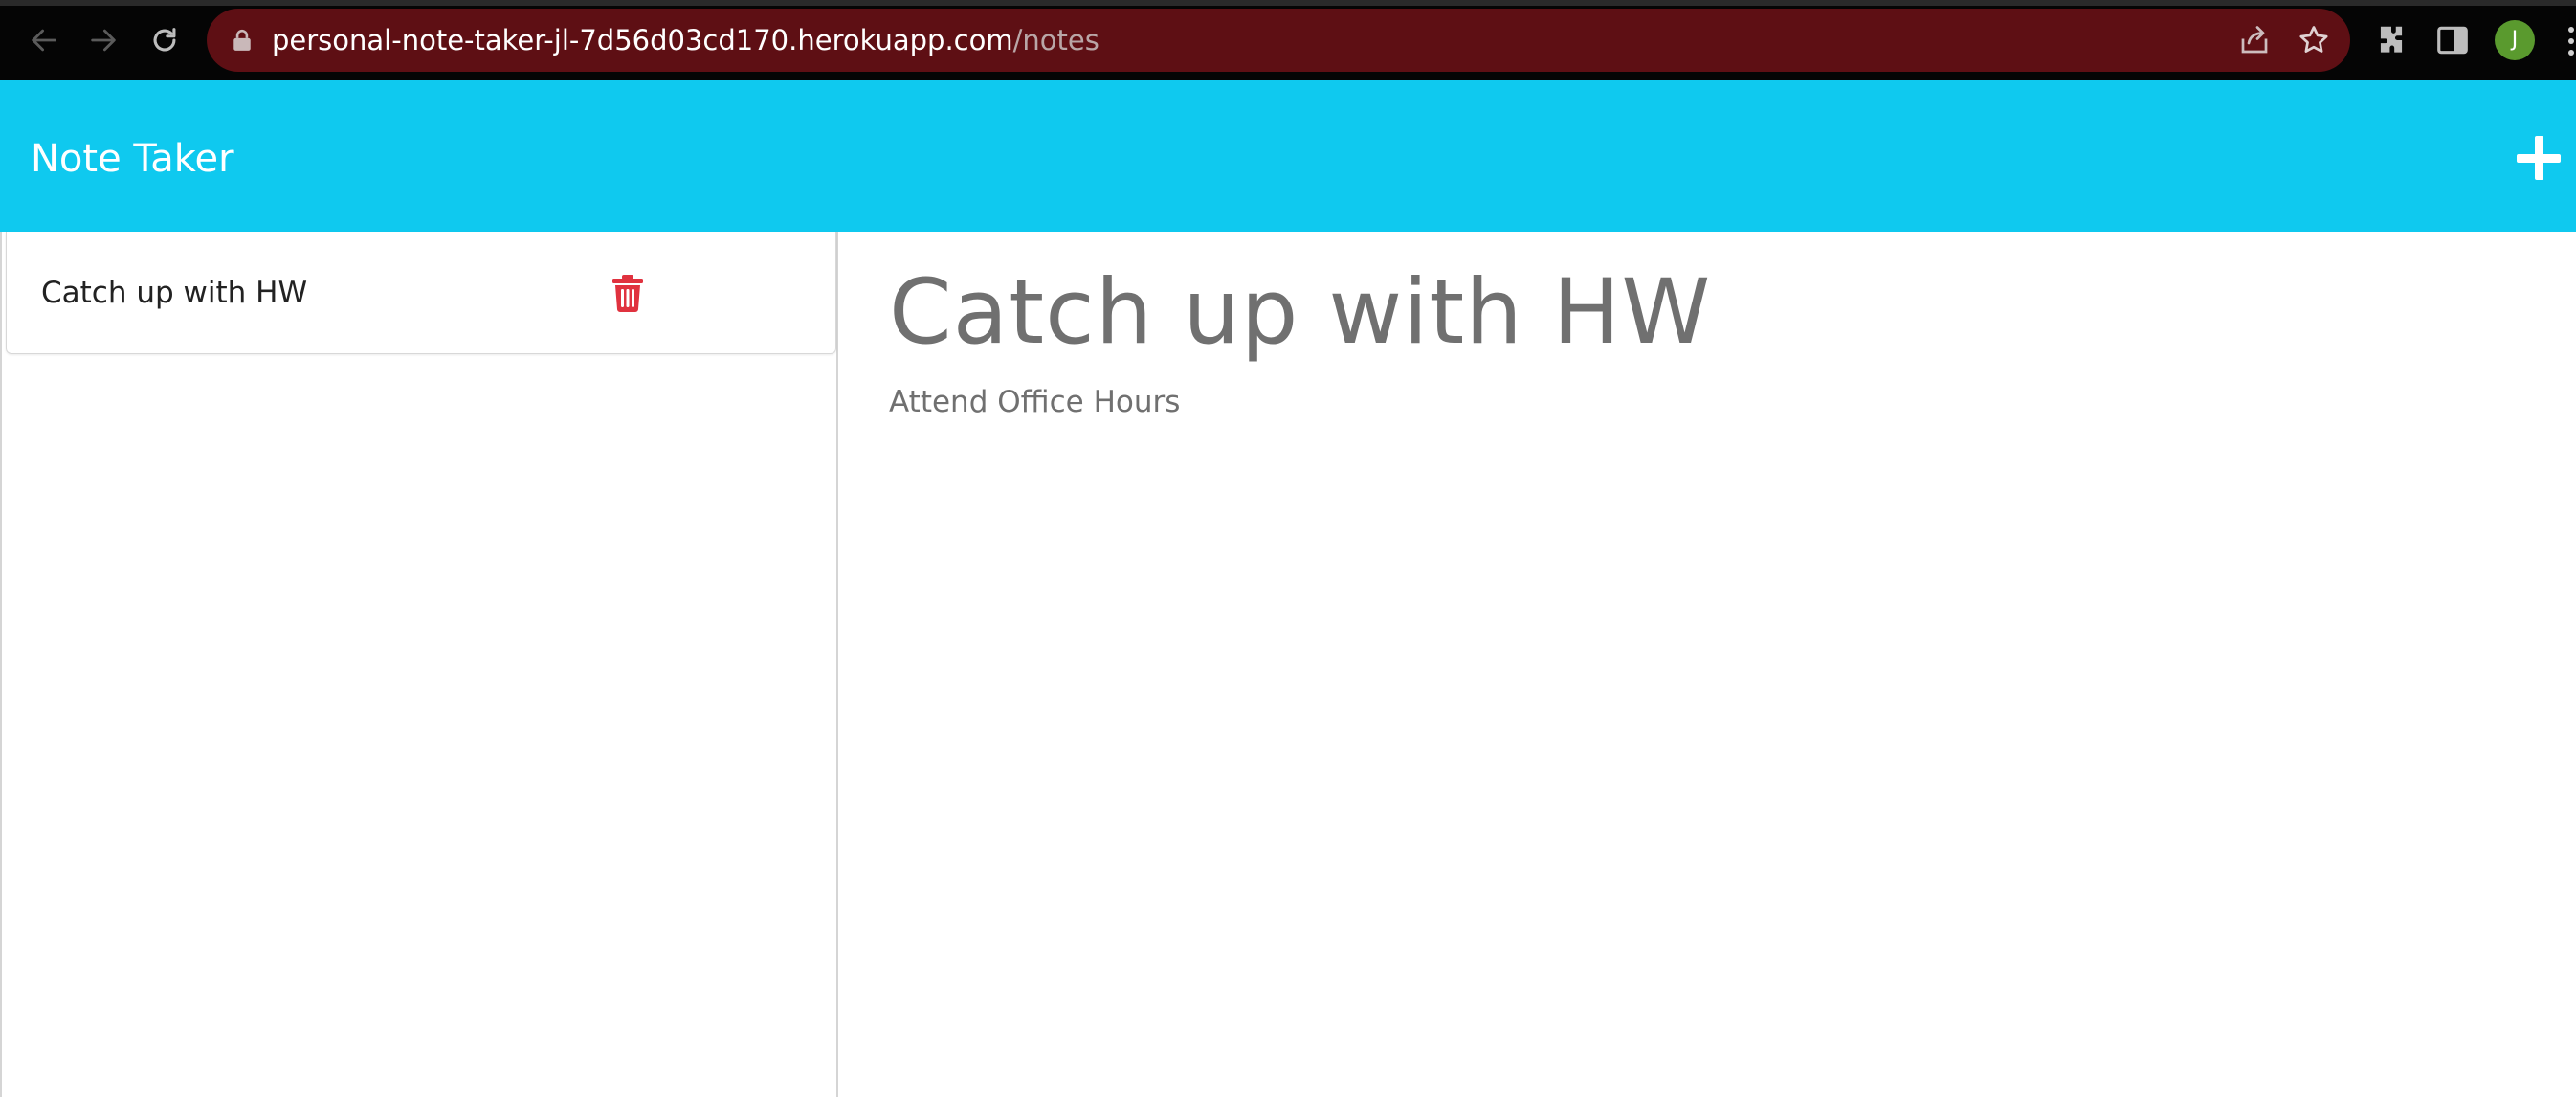 Image resolution: width=2576 pixels, height=1097 pixels. I want to click on arrow-right-icon, so click(103, 40).